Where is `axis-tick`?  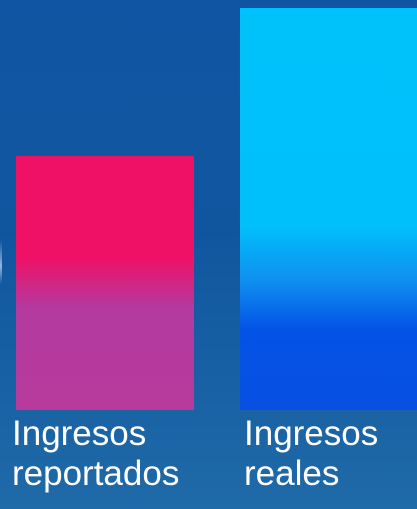
axis-tick is located at coordinates (1, 262).